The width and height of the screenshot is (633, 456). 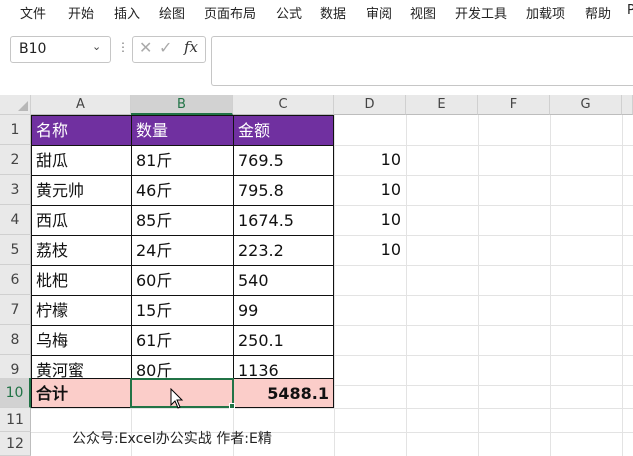 I want to click on column-header-h, so click(x=627, y=105).